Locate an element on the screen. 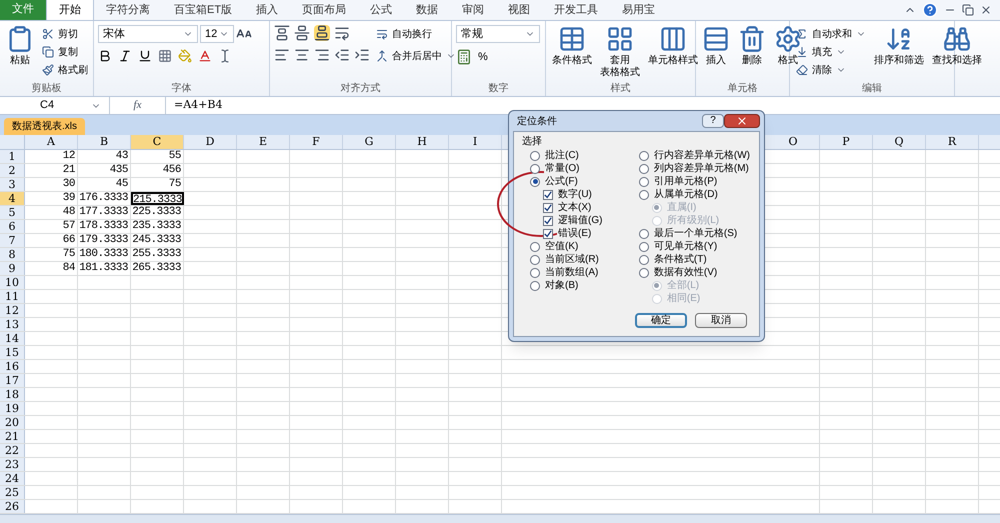 Image resolution: width=1000 pixels, height=523 pixels. row-header: 18 is located at coordinates (12, 394).